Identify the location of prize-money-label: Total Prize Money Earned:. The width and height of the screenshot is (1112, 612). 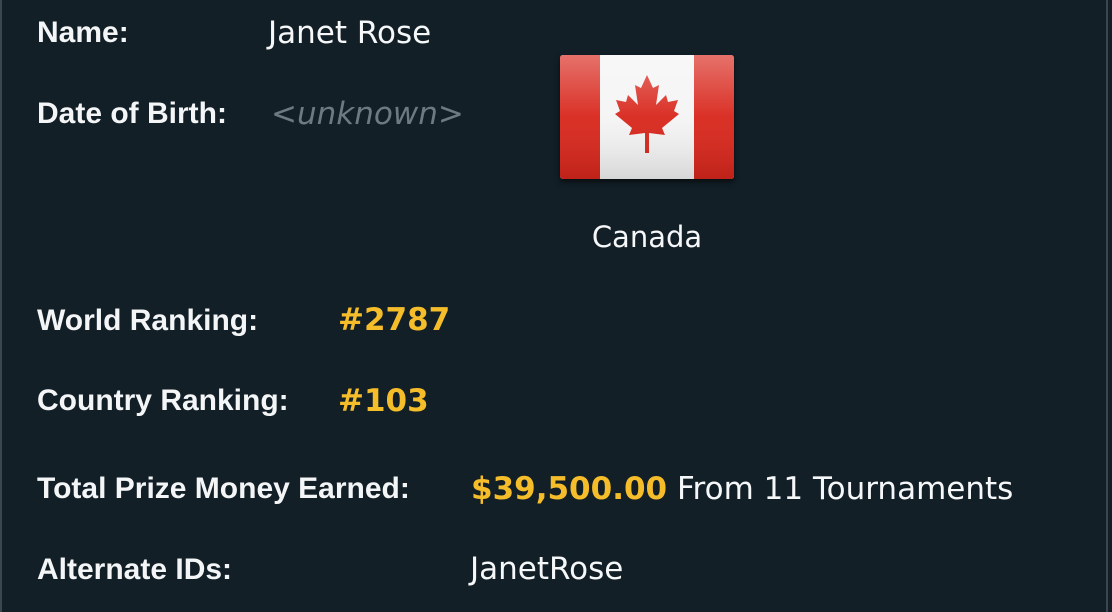
(223, 488).